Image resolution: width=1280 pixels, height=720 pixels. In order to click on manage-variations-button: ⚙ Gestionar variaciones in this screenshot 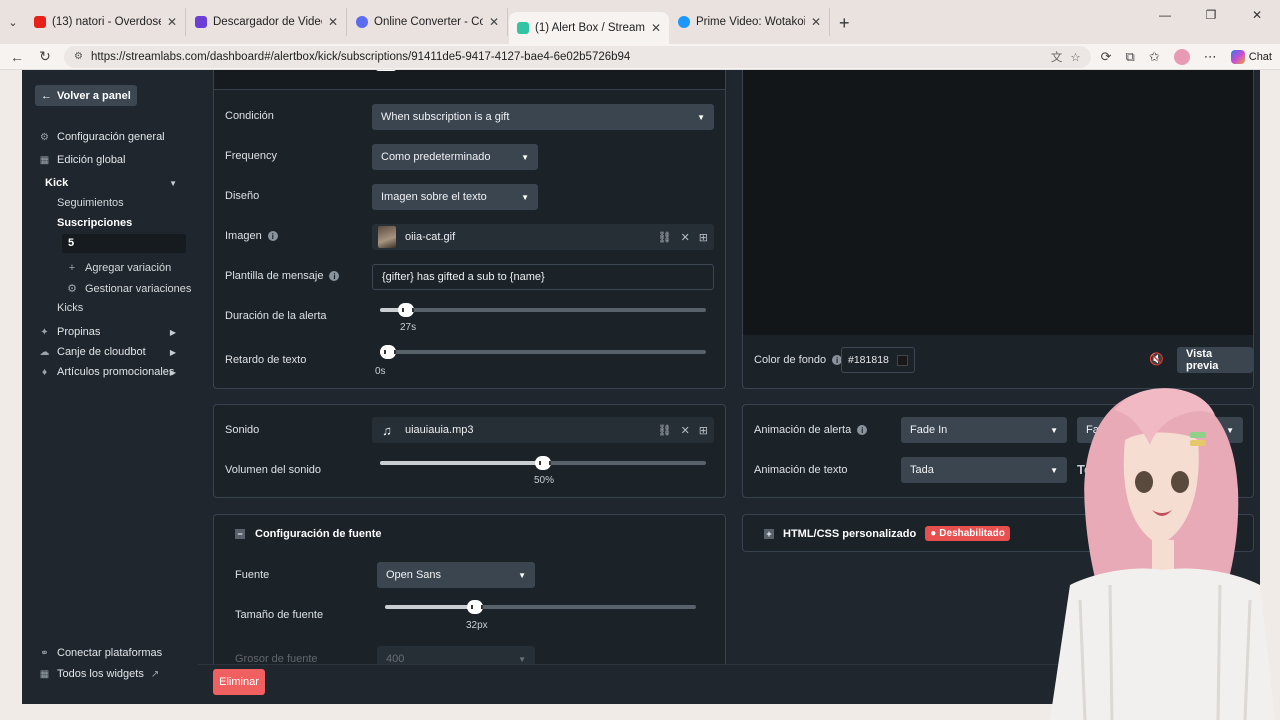, I will do `click(129, 289)`.